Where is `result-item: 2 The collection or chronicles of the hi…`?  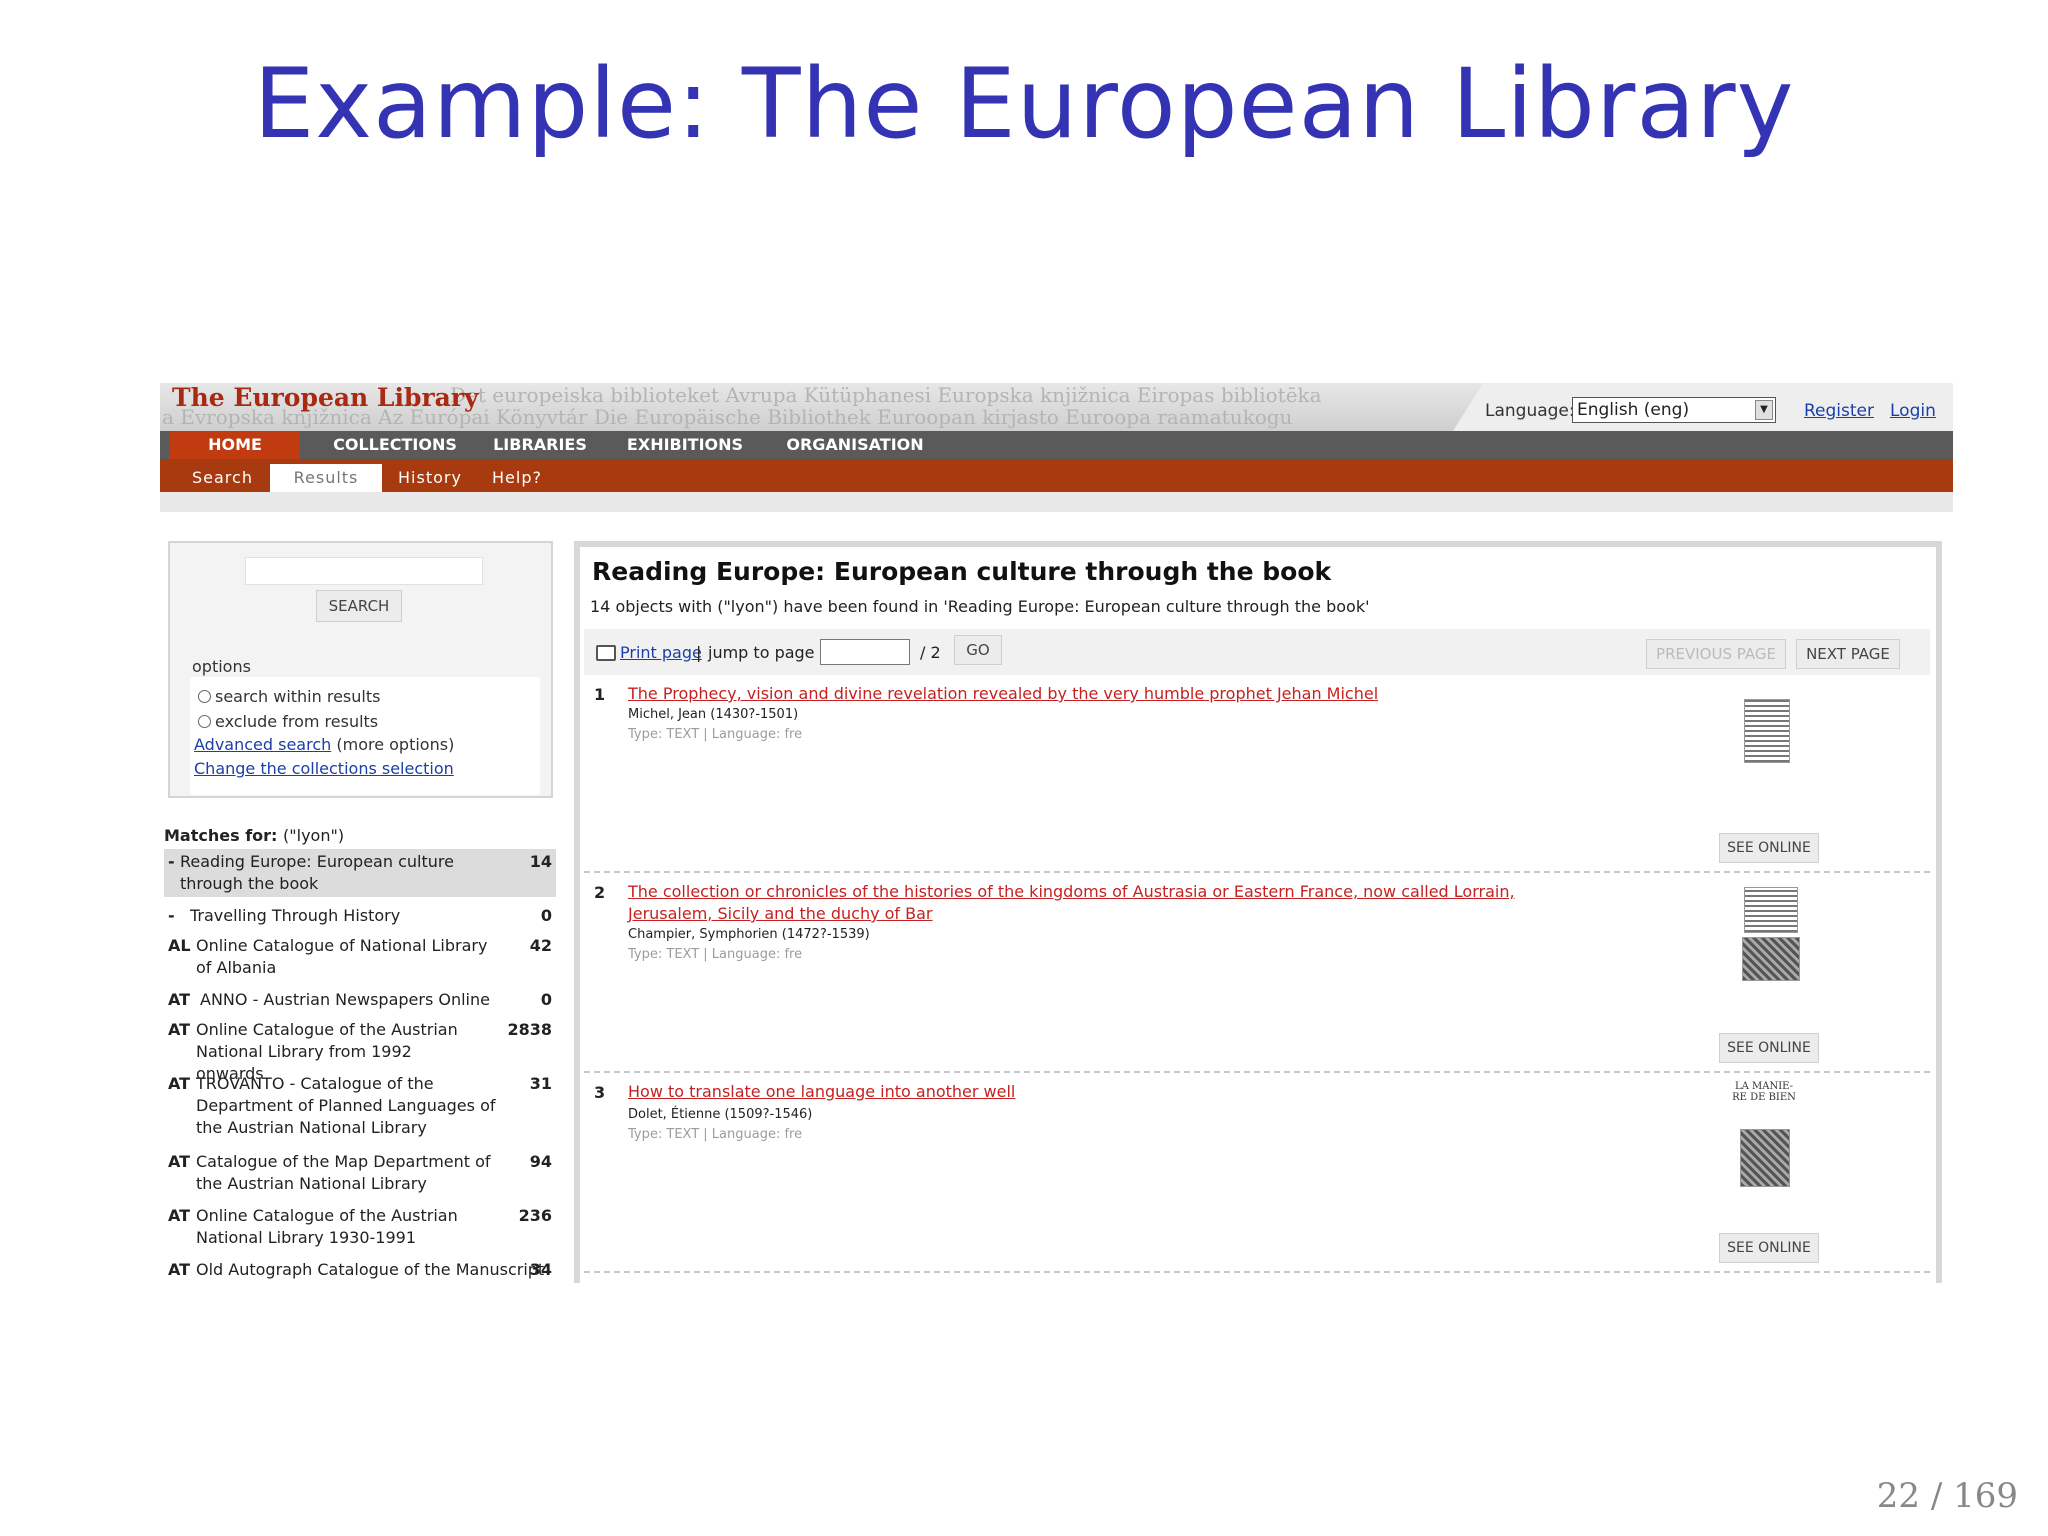
result-item: 2 The collection or chronicles of the hi… is located at coordinates (1257, 973).